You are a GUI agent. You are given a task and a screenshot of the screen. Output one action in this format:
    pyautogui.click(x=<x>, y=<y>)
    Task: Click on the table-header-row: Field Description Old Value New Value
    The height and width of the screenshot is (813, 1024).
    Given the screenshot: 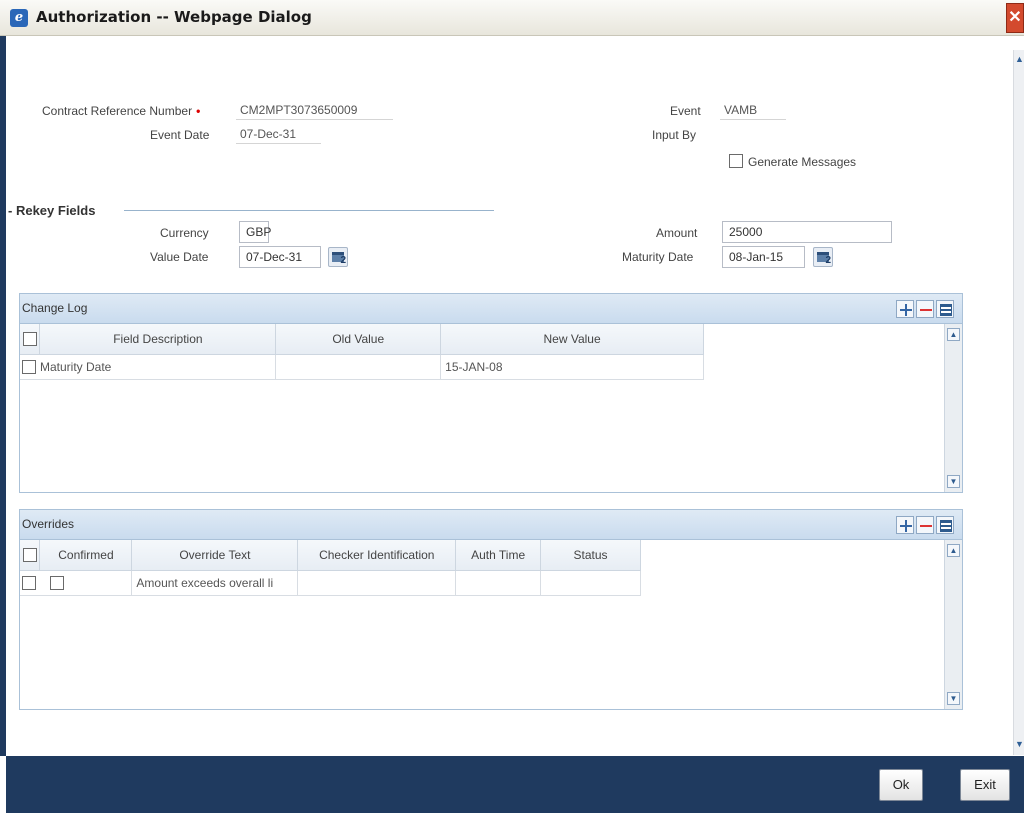 What is the action you would take?
    pyautogui.click(x=362, y=339)
    